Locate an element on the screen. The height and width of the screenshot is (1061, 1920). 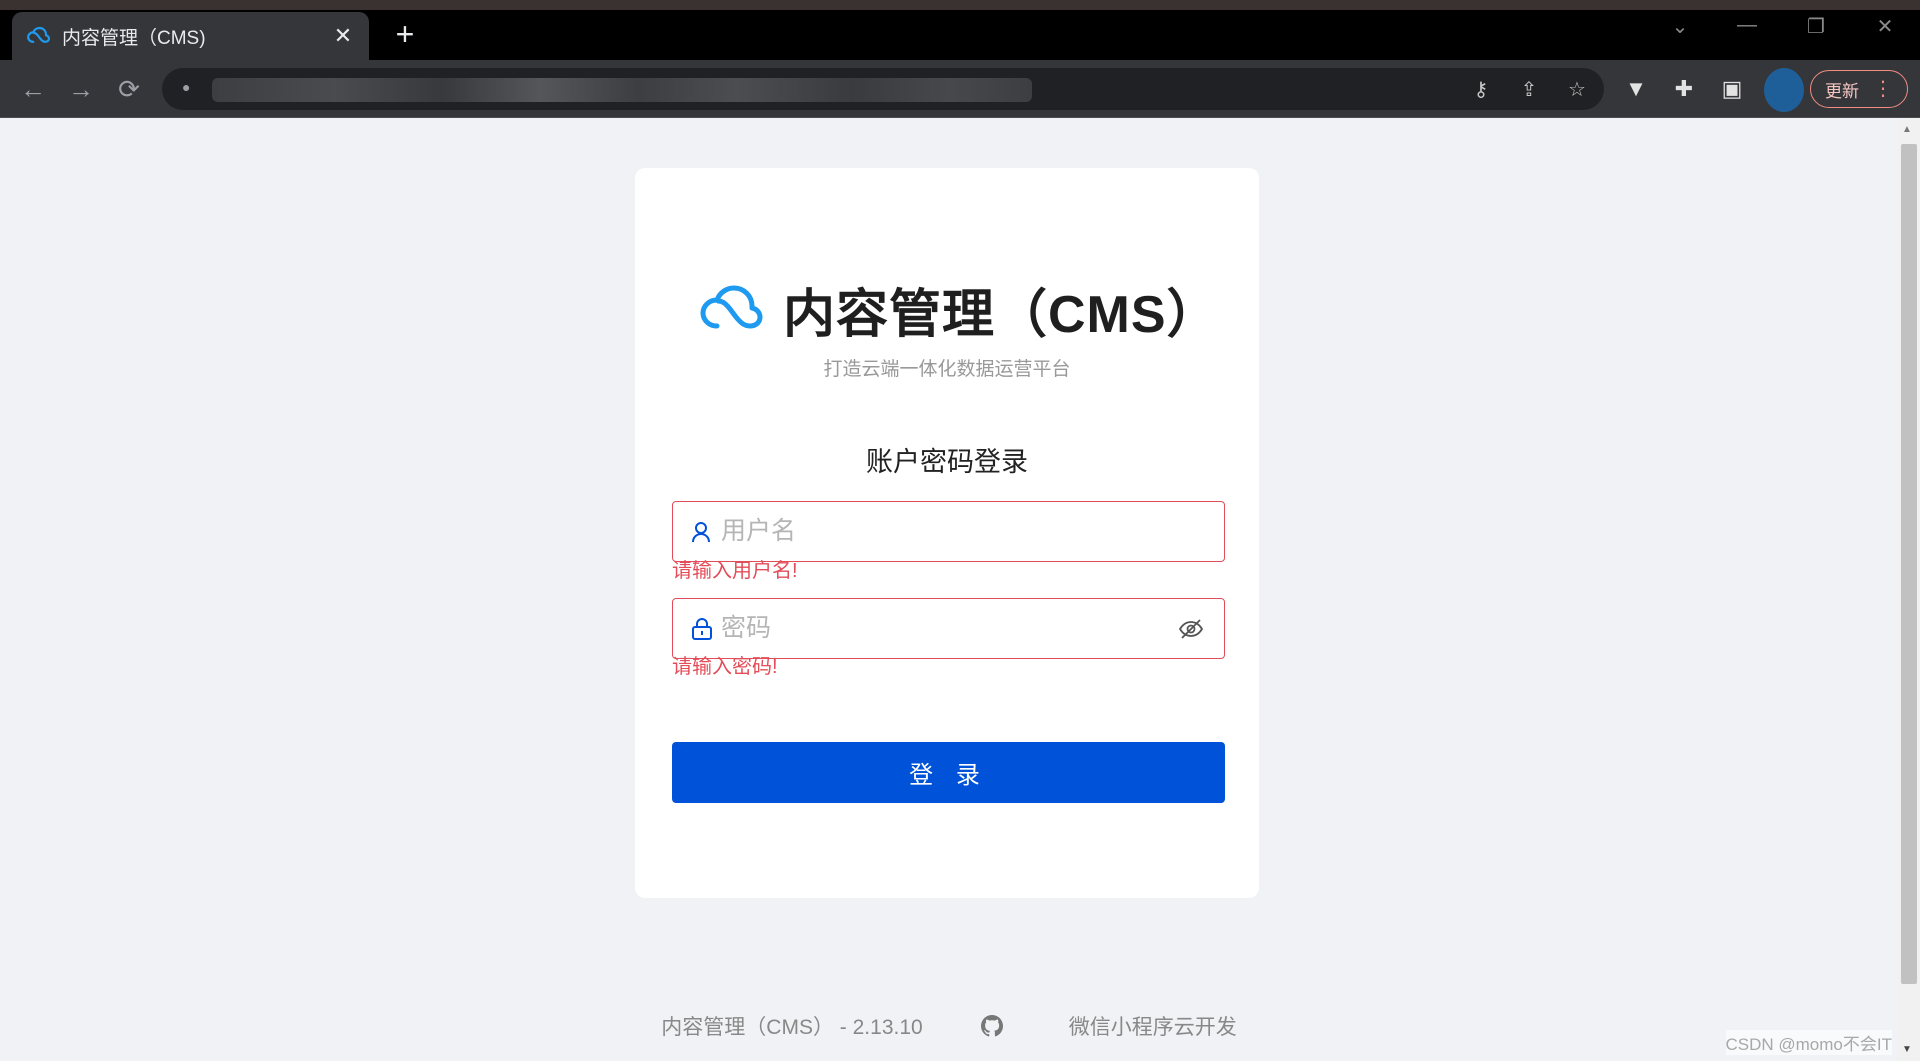
user-icon is located at coordinates (703, 532).